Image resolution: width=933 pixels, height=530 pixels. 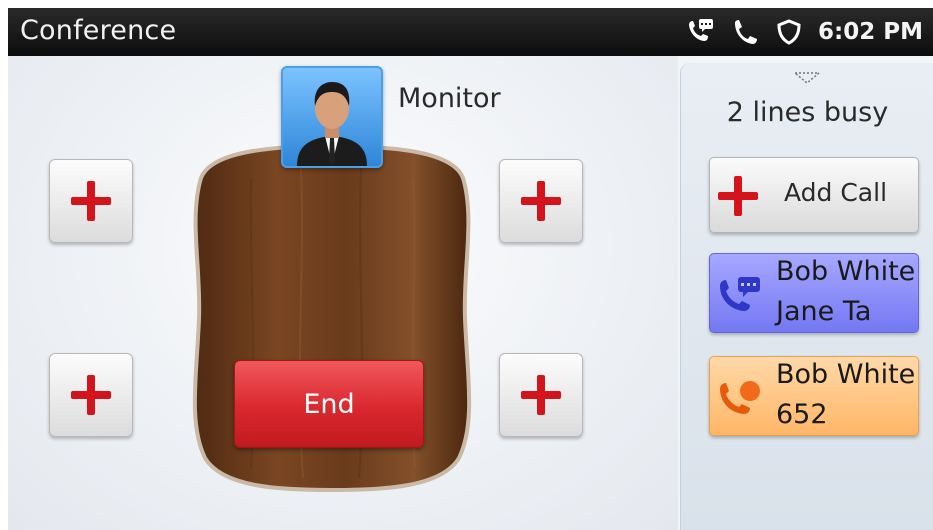 I want to click on shield-icon, so click(x=789, y=32).